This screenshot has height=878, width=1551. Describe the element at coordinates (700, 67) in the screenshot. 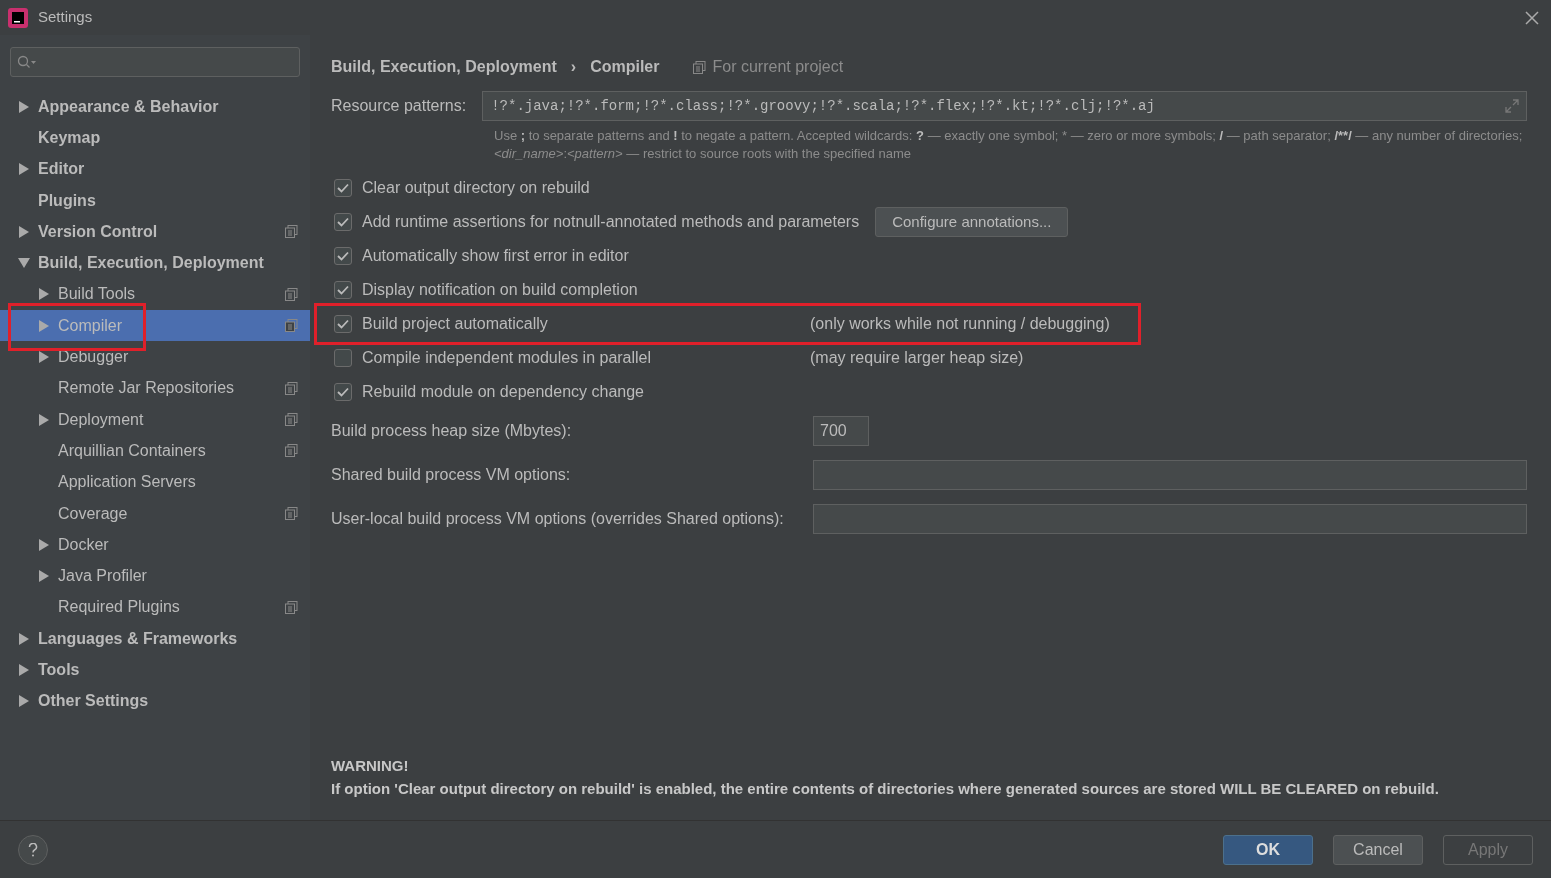

I see `project-scope-icon` at that location.